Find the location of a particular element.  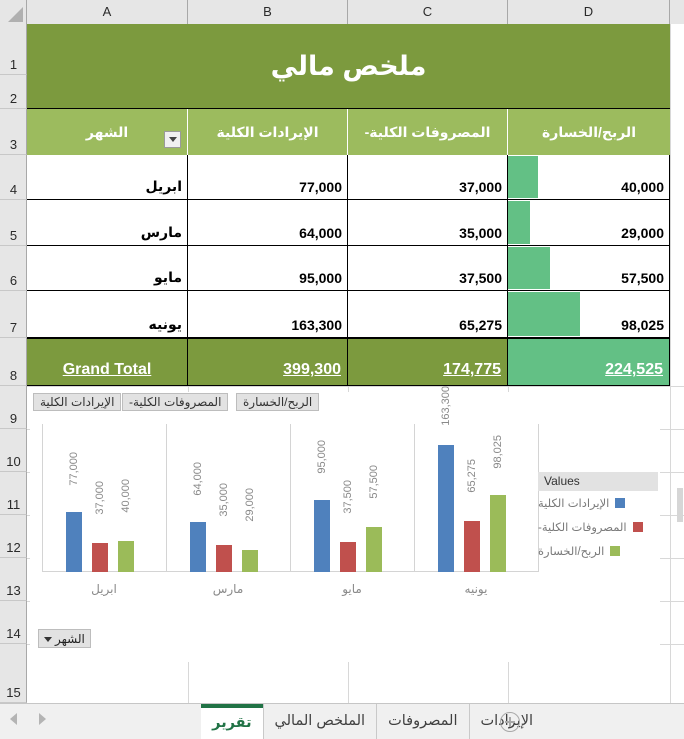

row-header-2: 2 is located at coordinates (13, 92).